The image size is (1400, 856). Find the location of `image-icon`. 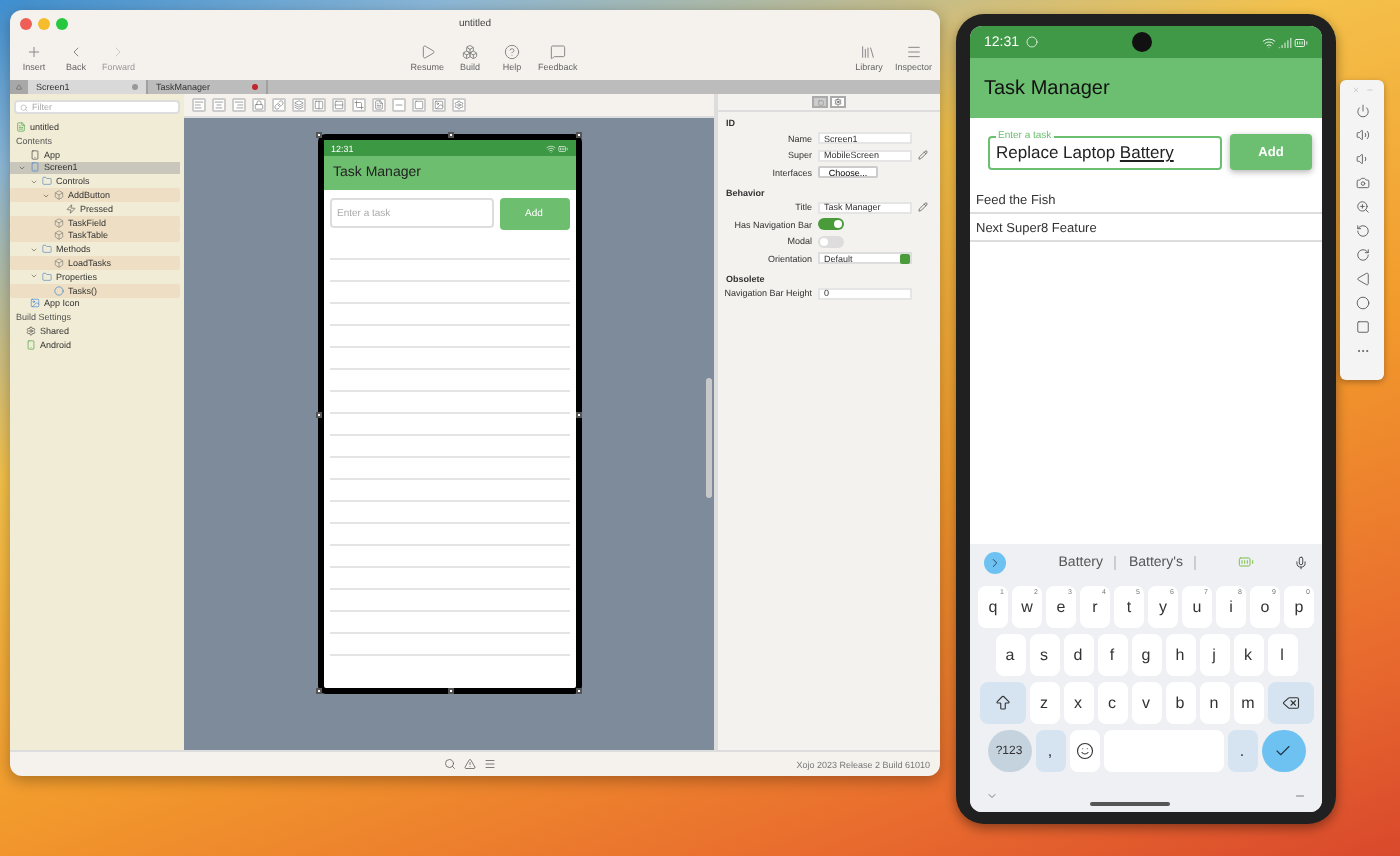

image-icon is located at coordinates (35, 303).